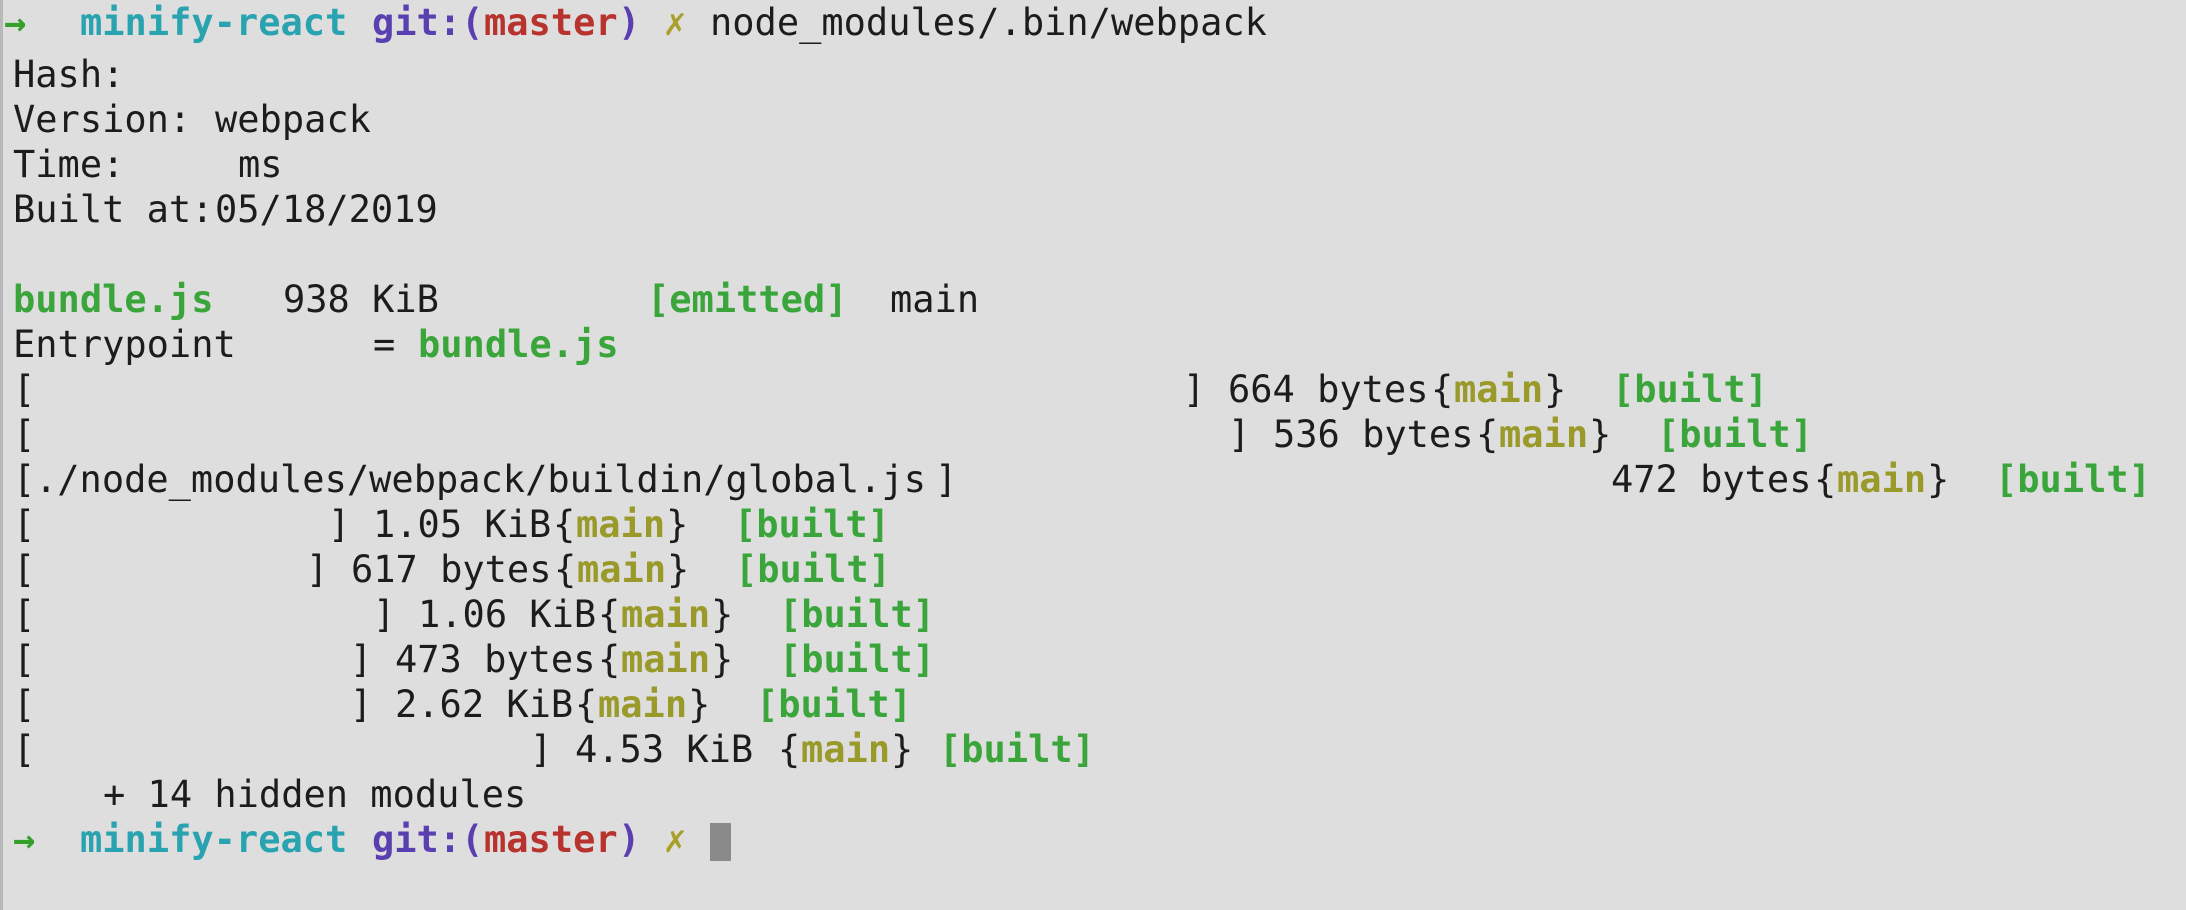 The image size is (2186, 910). I want to click on module-size: 473 bytes, so click(495, 659).